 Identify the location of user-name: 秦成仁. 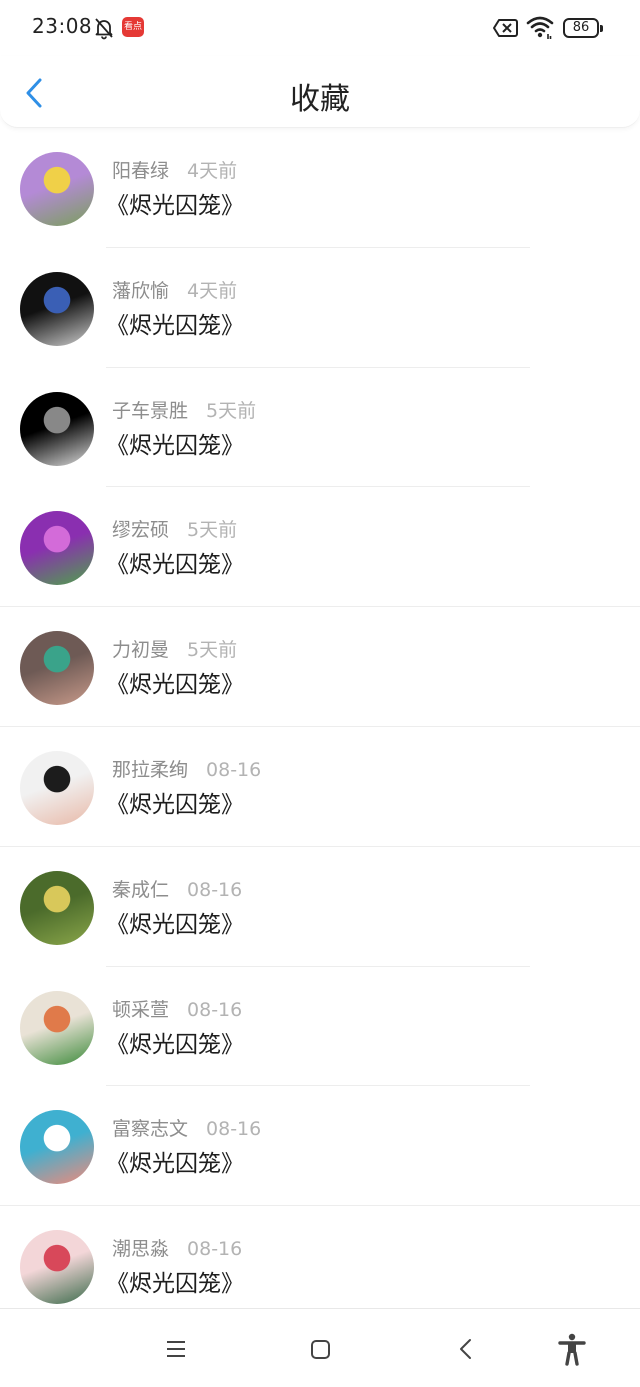
(141, 889).